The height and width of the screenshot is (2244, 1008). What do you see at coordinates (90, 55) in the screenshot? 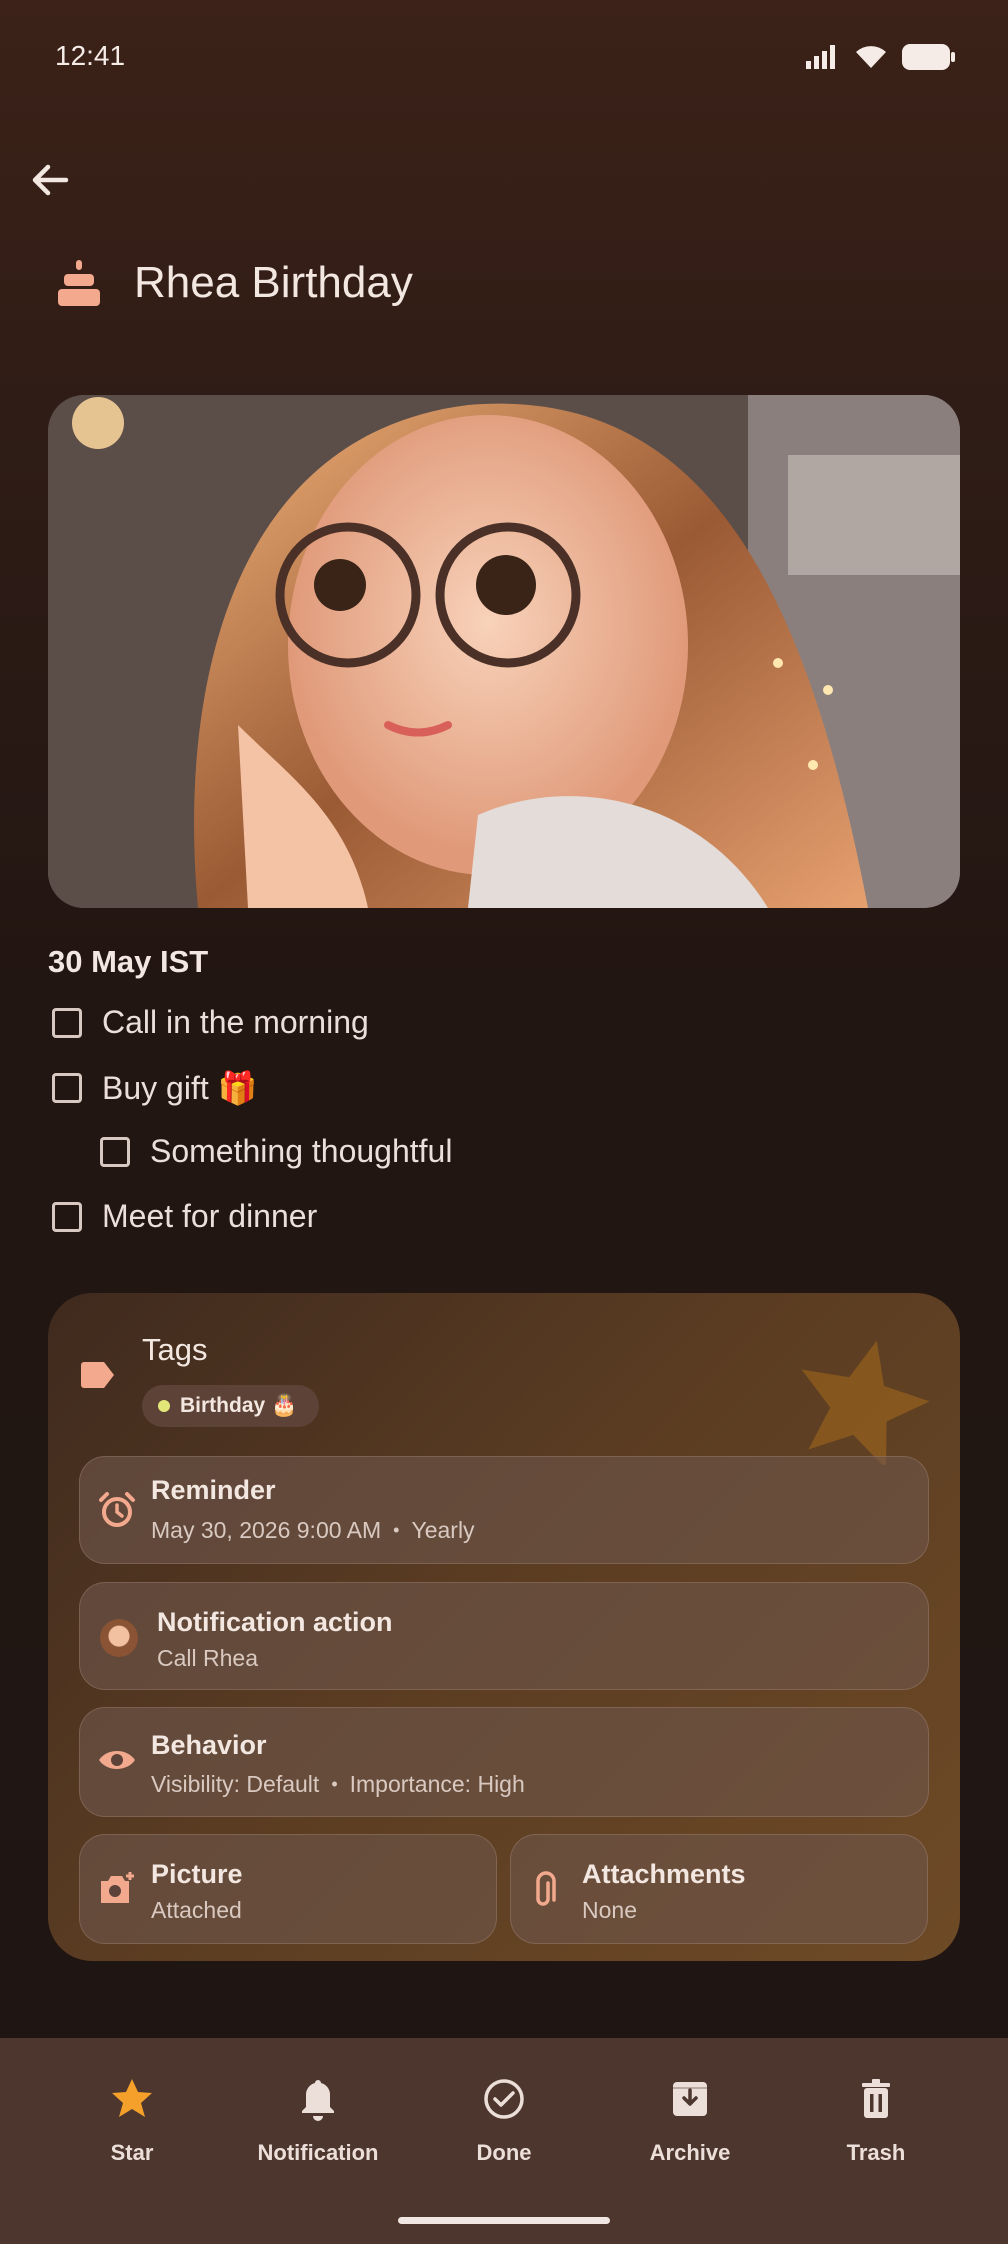
I see `status-time: 12:41` at bounding box center [90, 55].